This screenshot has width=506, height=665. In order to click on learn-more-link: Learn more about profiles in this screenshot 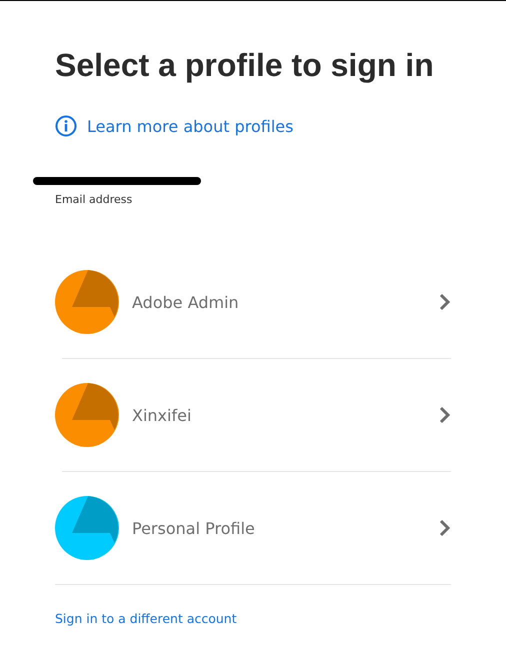, I will do `click(174, 126)`.